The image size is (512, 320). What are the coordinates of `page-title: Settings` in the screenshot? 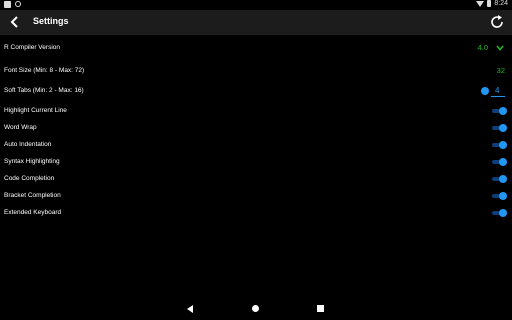 It's located at (51, 21).